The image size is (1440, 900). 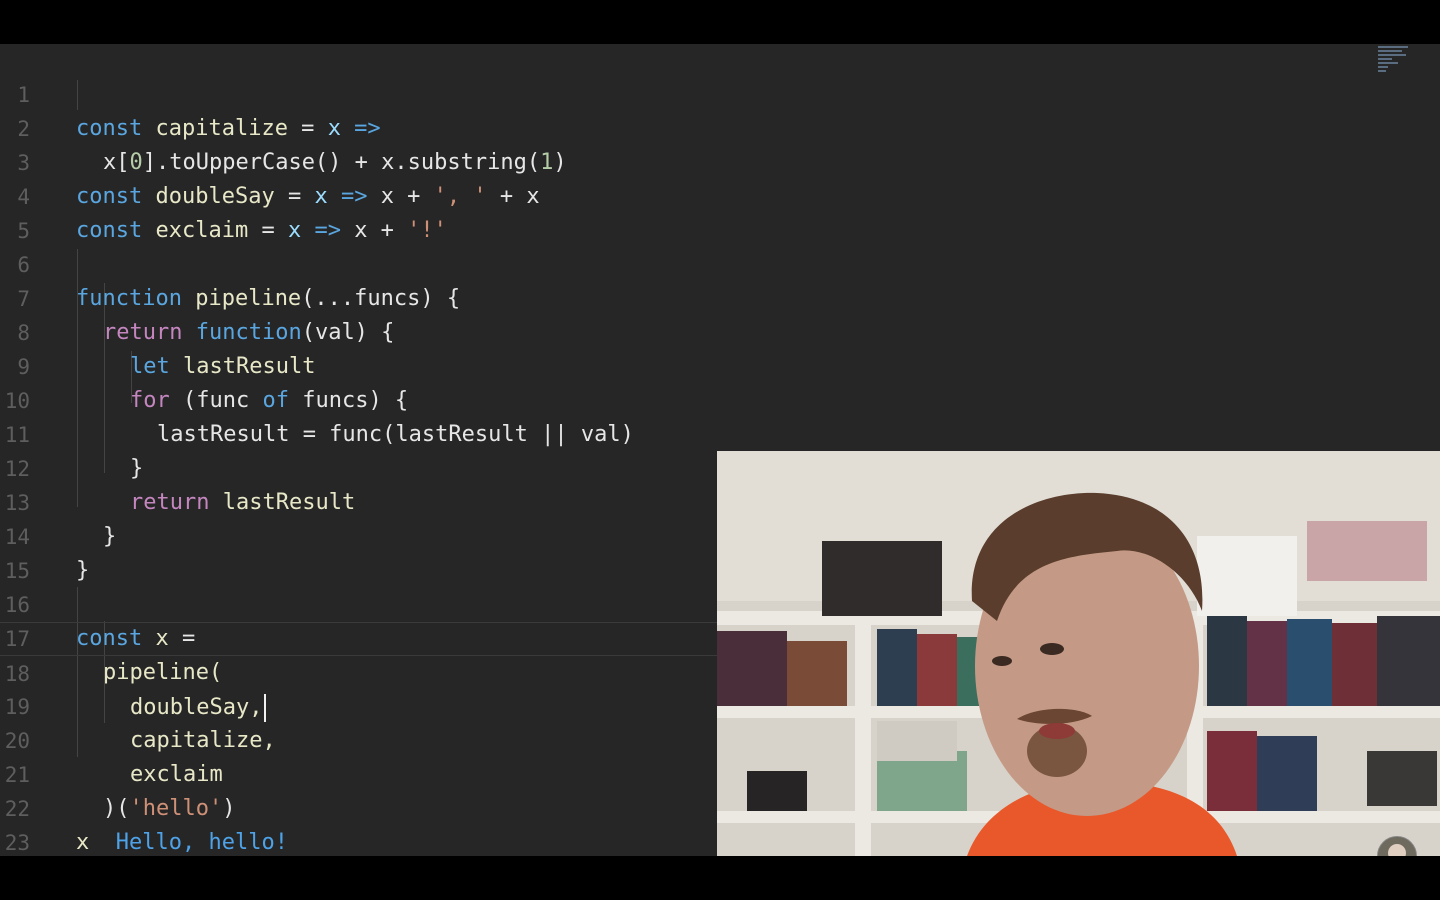 I want to click on line-number: 23, so click(x=17, y=843).